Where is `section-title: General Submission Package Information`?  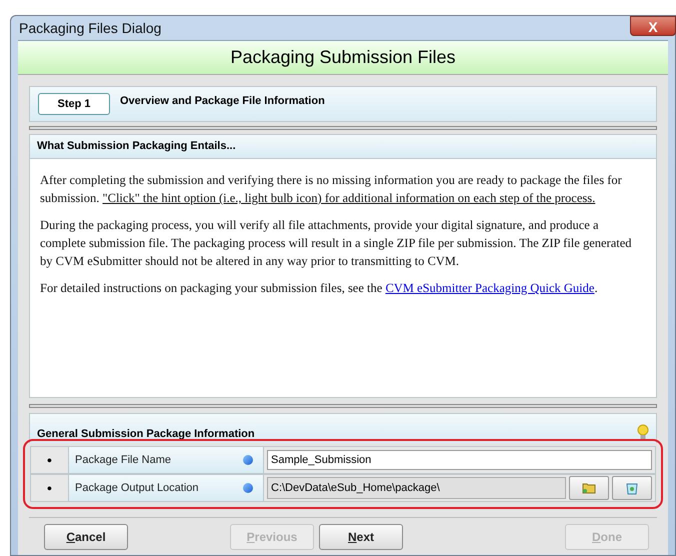
section-title: General Submission Package Information is located at coordinates (146, 434).